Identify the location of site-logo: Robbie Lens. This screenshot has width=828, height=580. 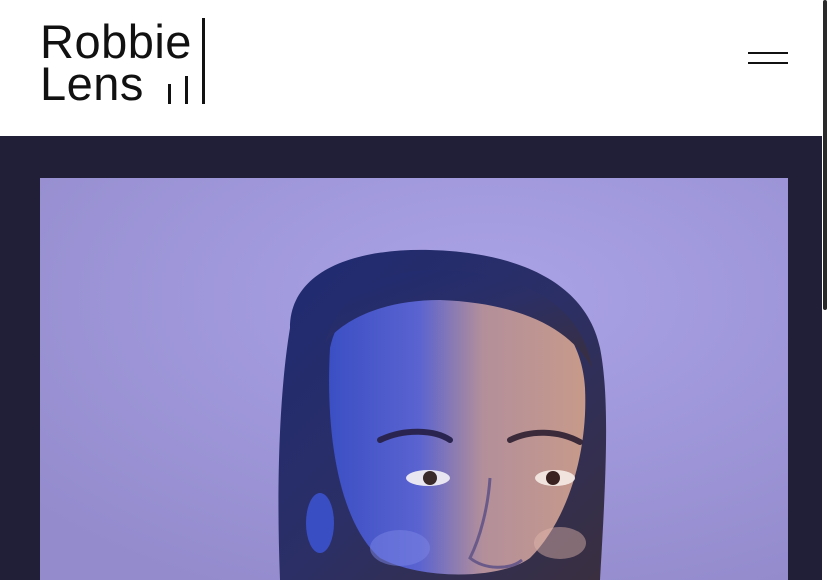
(125, 64).